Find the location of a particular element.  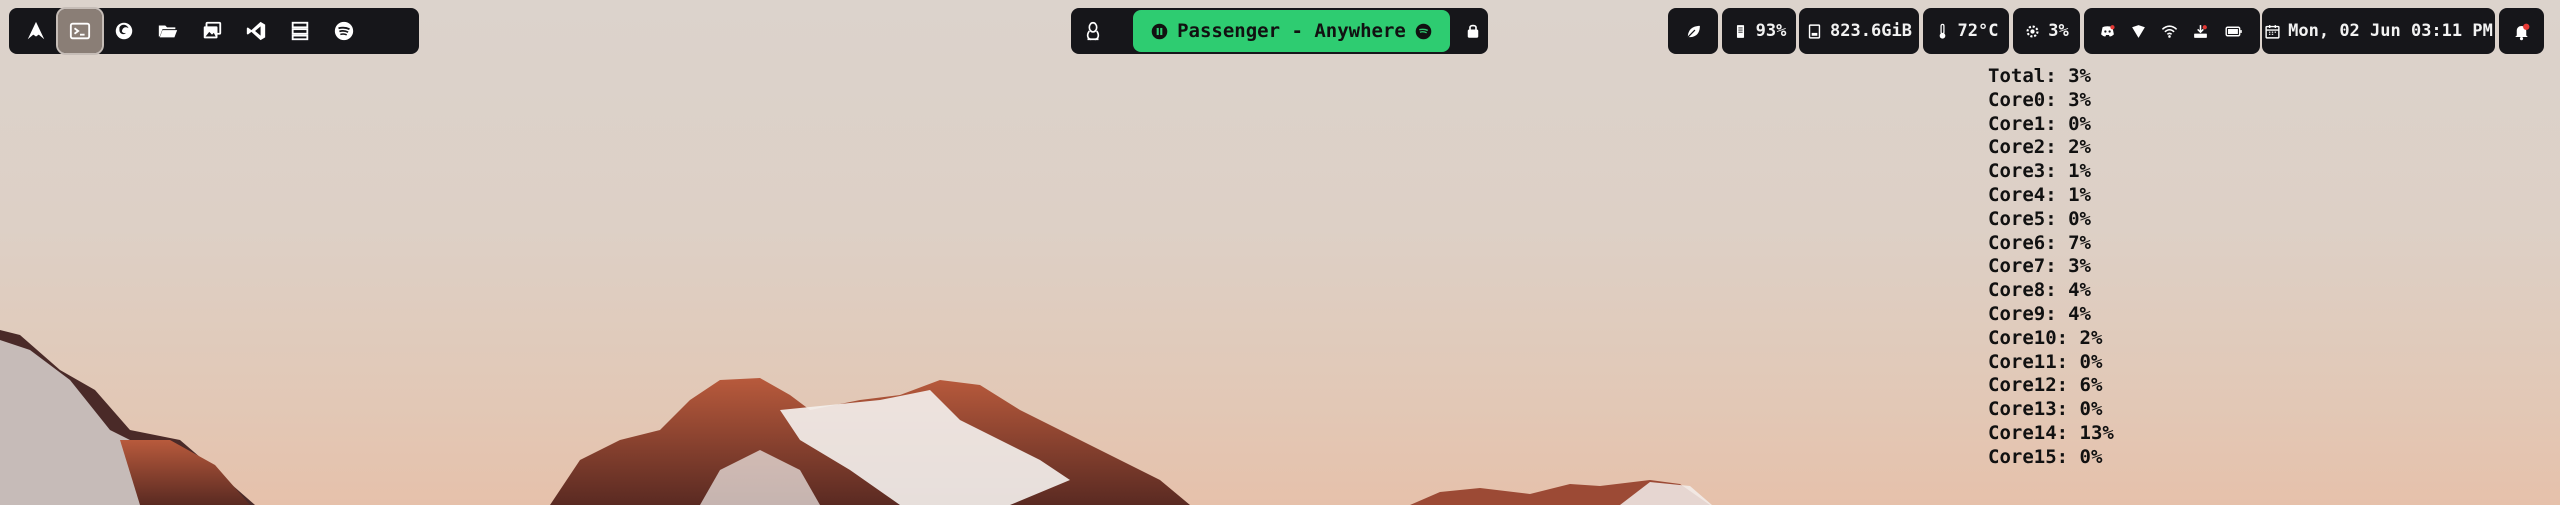

memory-icon is located at coordinates (1740, 31).